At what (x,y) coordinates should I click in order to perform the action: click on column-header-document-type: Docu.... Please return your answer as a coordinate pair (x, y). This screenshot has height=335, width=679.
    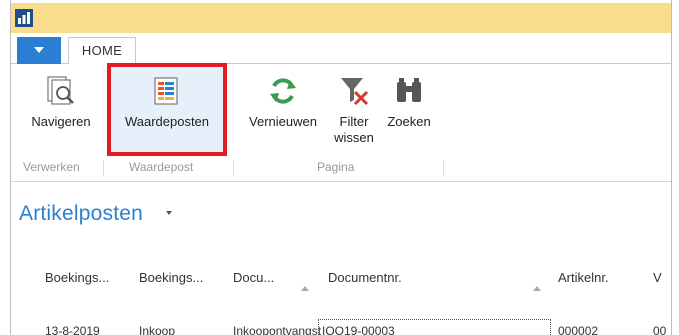
    Looking at the image, I should click on (253, 277).